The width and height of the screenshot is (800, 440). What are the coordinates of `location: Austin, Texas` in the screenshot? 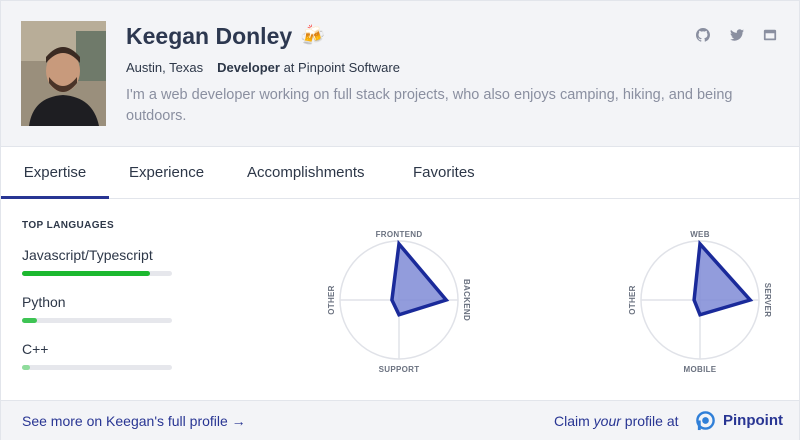 It's located at (165, 67).